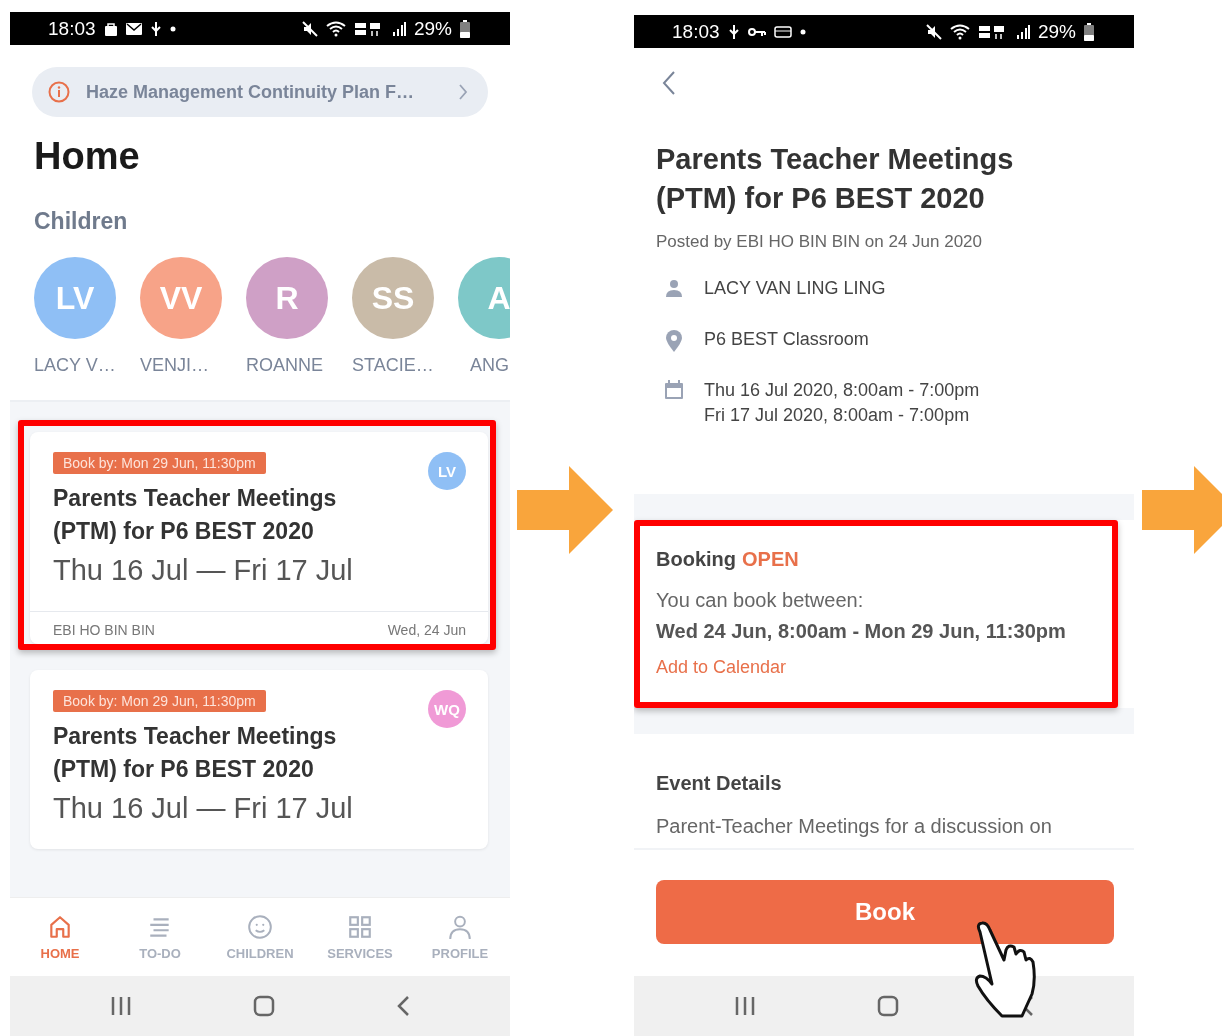 The width and height of the screenshot is (1222, 1036). What do you see at coordinates (854, 826) in the screenshot?
I see `event-description: Parent-Teacher Meetings for a discussion on` at bounding box center [854, 826].